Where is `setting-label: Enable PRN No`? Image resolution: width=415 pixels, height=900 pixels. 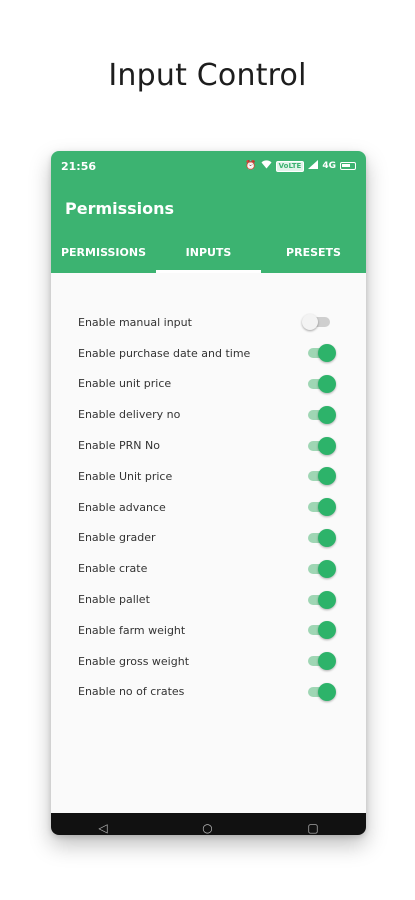 setting-label: Enable PRN No is located at coordinates (119, 446).